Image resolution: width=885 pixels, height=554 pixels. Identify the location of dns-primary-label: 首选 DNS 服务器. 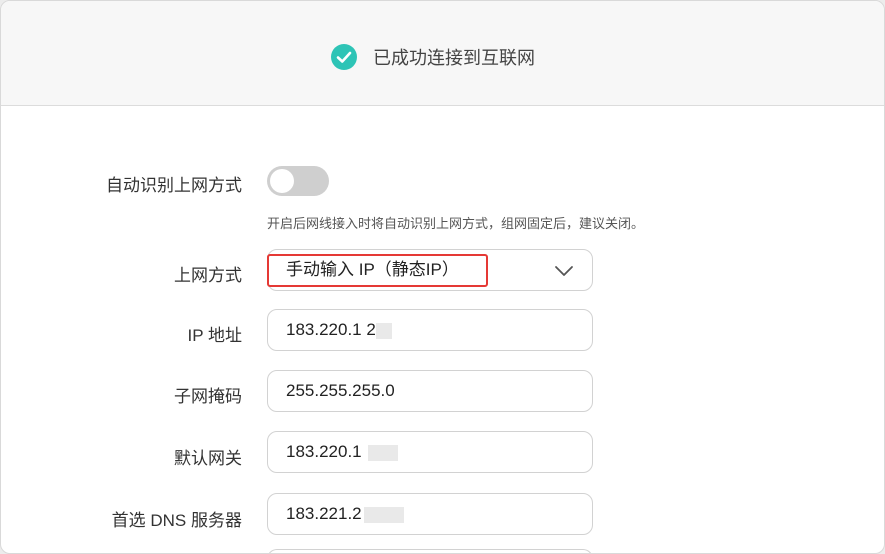
(176, 520).